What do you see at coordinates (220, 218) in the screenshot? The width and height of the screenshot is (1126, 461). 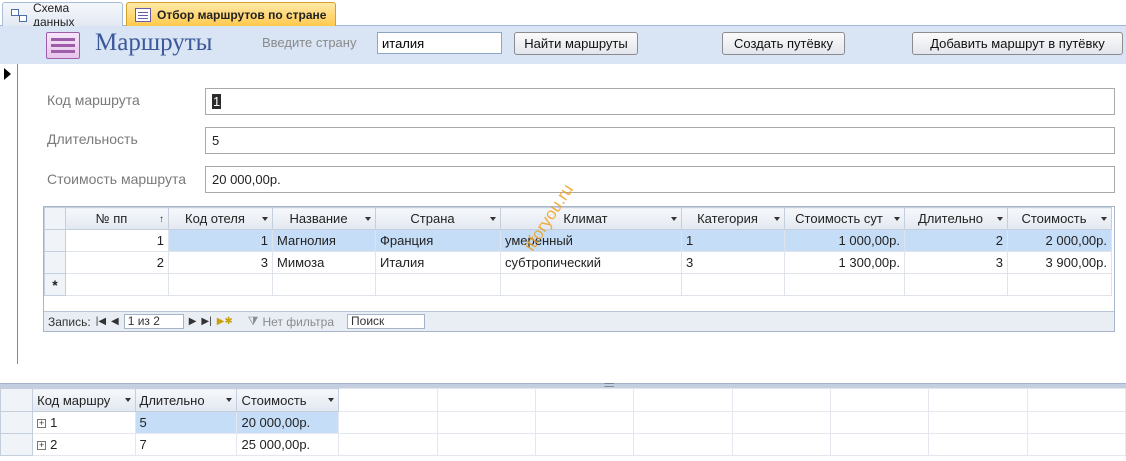 I see `column-header-hotel-code: Код отеля` at bounding box center [220, 218].